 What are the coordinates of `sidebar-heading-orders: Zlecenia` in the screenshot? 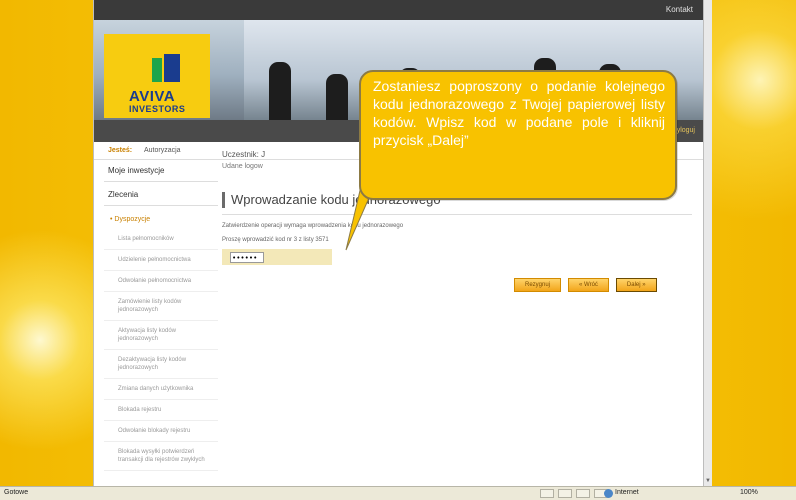 It's located at (161, 194).